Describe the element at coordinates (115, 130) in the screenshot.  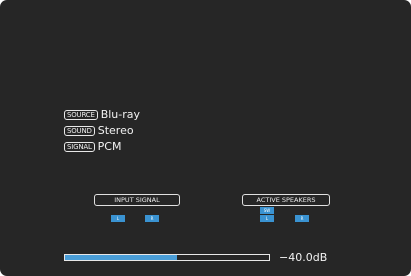
I see `sound-value: Stereo` at that location.